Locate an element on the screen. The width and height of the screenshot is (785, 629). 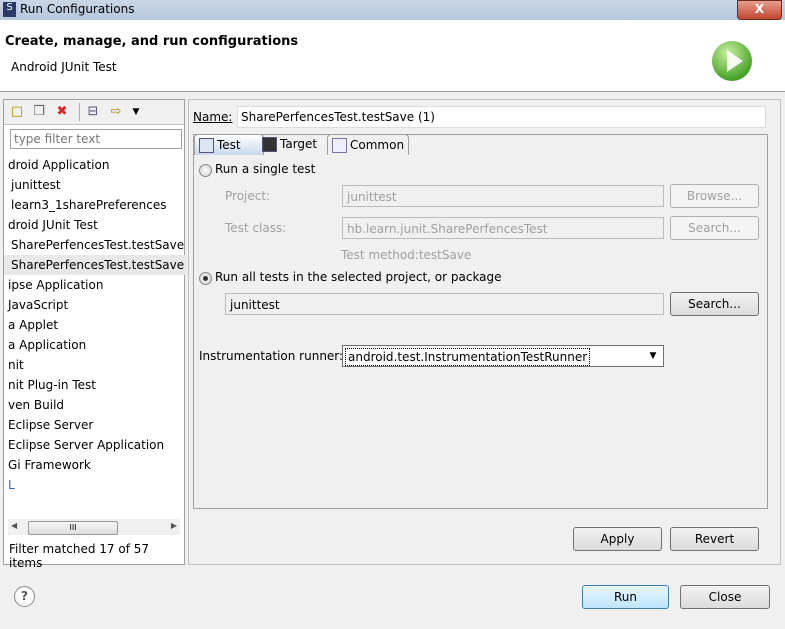
target-monitor-icon is located at coordinates (269, 144).